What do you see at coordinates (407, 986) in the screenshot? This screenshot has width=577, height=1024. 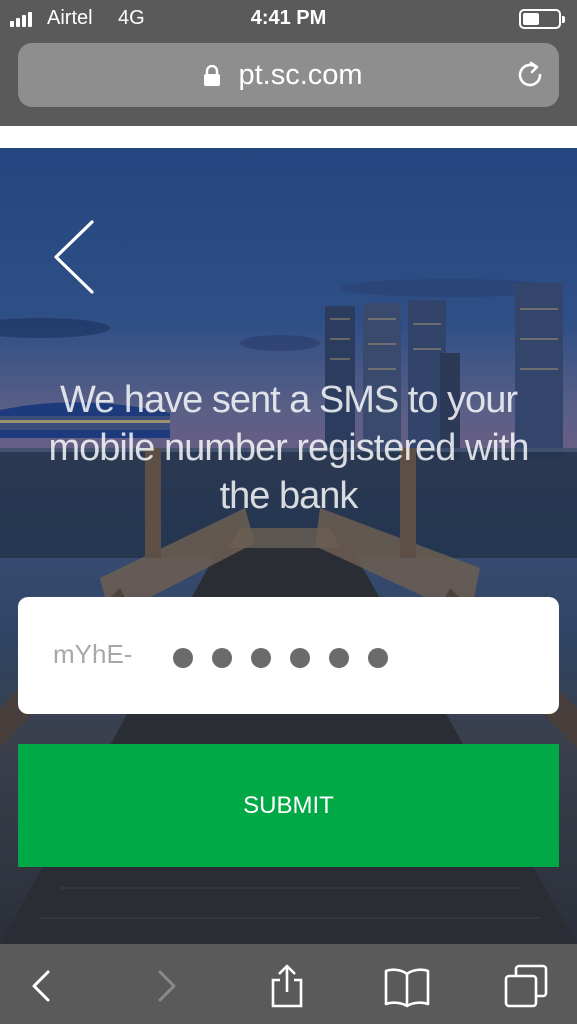 I see `bookmarks-icon` at bounding box center [407, 986].